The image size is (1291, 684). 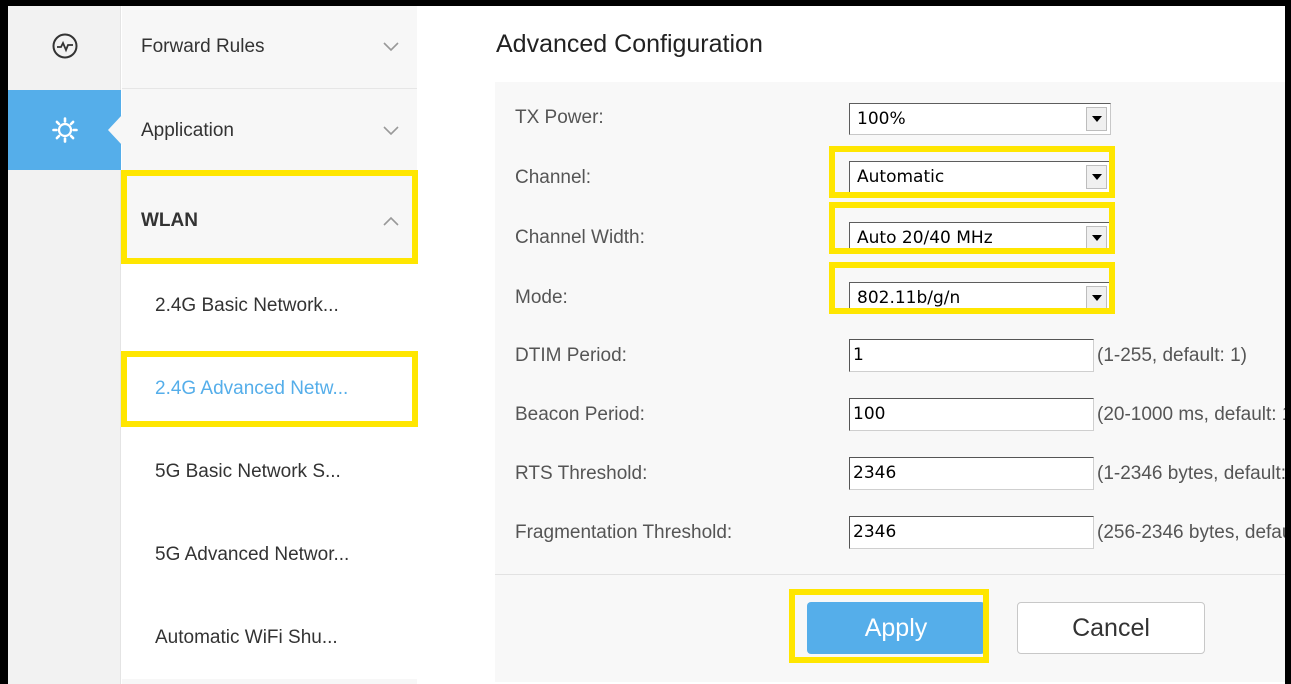 I want to click on channel-width-value: Auto 20/40 MHz, so click(x=925, y=238).